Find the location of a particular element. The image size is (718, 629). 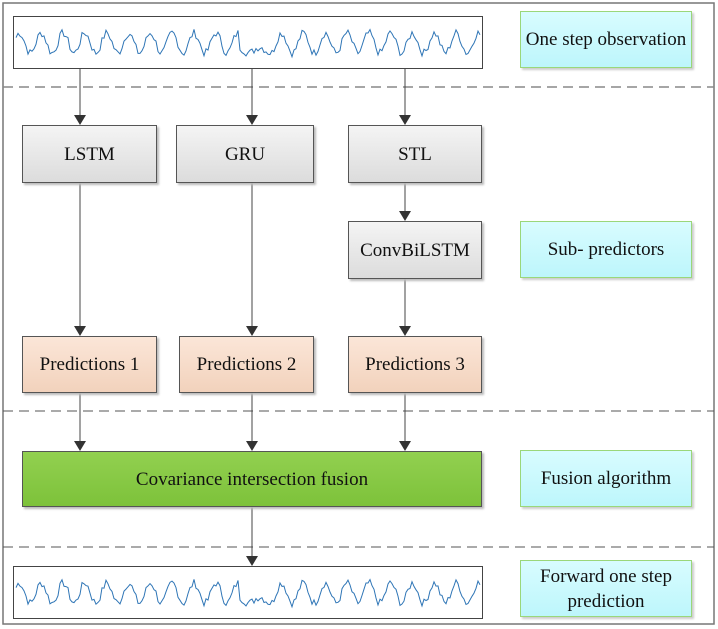

predictions-3-box: Predictions 3 is located at coordinates (415, 364).